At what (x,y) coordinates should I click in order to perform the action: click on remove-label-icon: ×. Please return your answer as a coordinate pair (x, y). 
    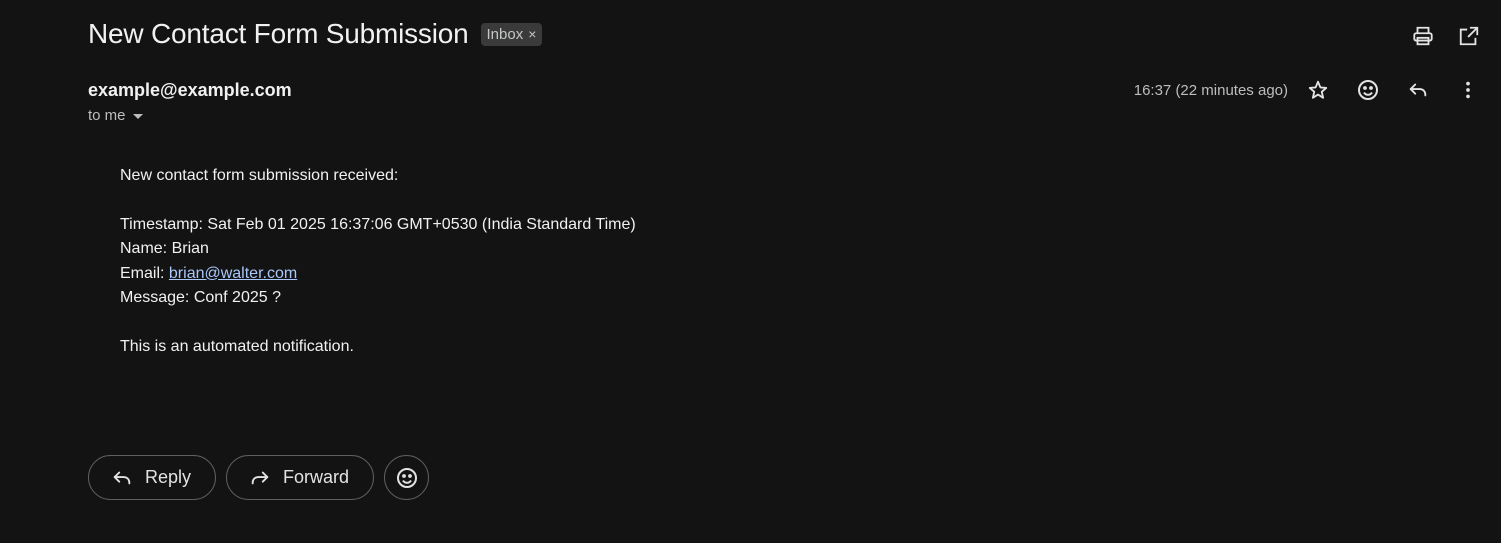
    Looking at the image, I should click on (532, 34).